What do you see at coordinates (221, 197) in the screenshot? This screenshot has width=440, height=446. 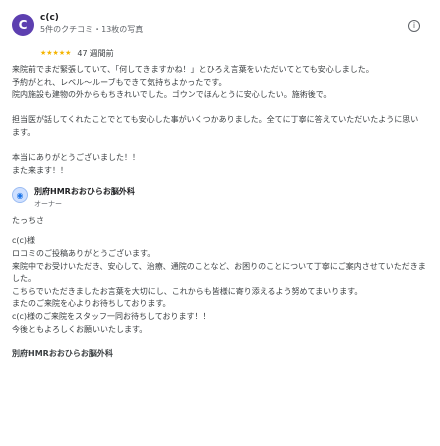 I see `owner-header: ◉ 別府HMRおおひらお脳外科 オーナー` at bounding box center [221, 197].